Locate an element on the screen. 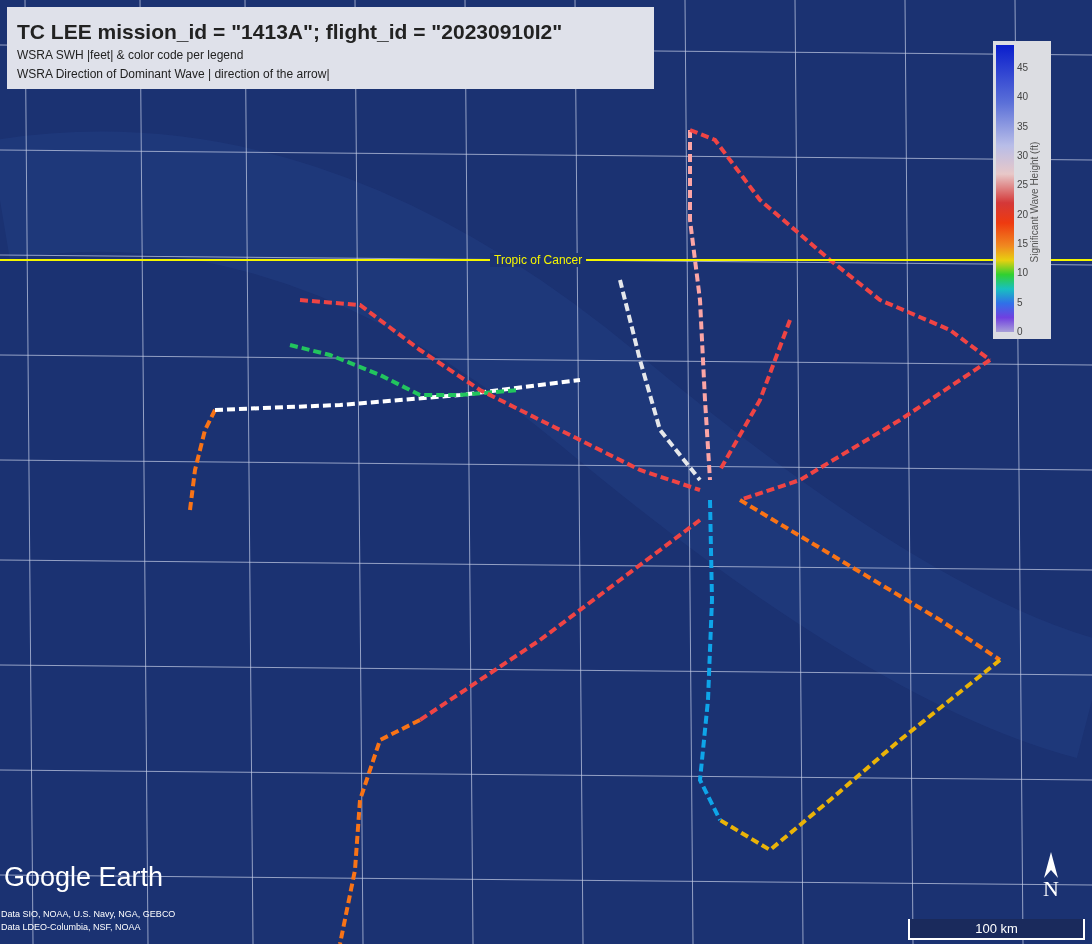 The width and height of the screenshot is (1092, 944). scale-tick-label: 5 is located at coordinates (1020, 302).